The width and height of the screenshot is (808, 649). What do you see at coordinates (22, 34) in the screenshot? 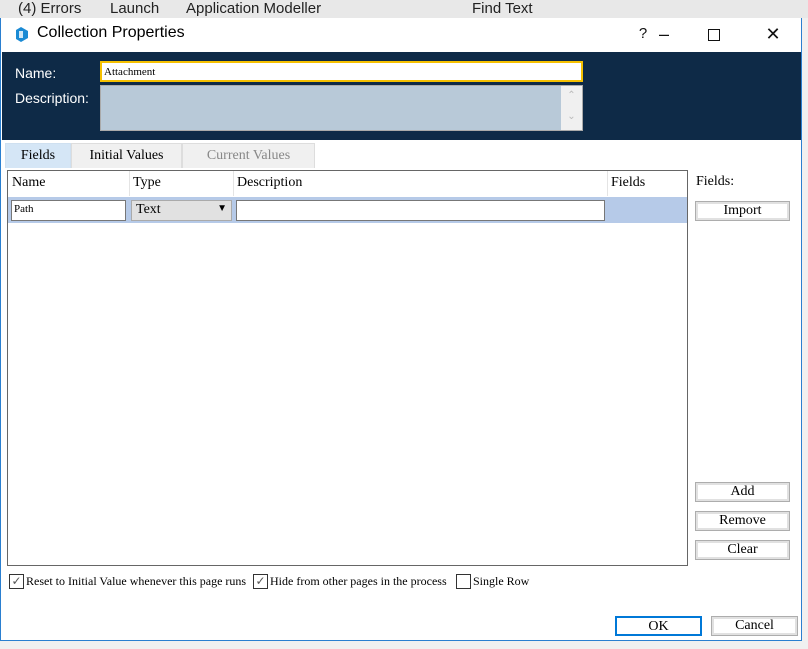
I see `app-icon` at bounding box center [22, 34].